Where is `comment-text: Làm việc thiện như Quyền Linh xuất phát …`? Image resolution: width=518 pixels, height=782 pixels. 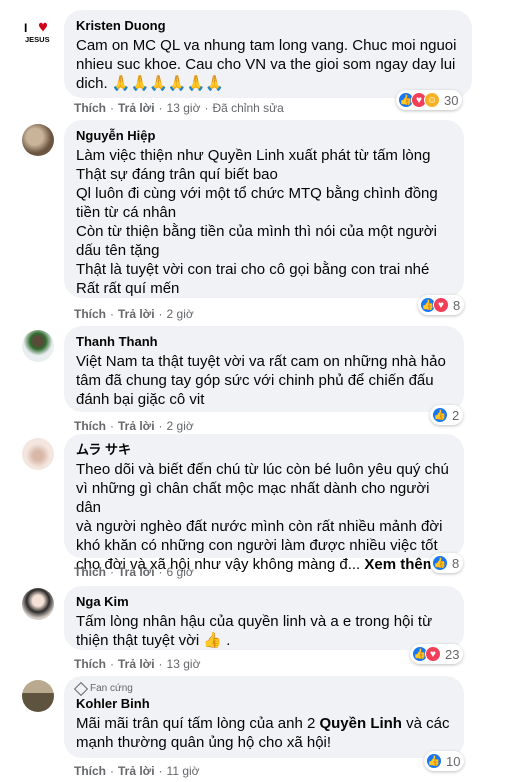
comment-text: Làm việc thiện như Quyền Linh xuất phát … is located at coordinates (257, 222).